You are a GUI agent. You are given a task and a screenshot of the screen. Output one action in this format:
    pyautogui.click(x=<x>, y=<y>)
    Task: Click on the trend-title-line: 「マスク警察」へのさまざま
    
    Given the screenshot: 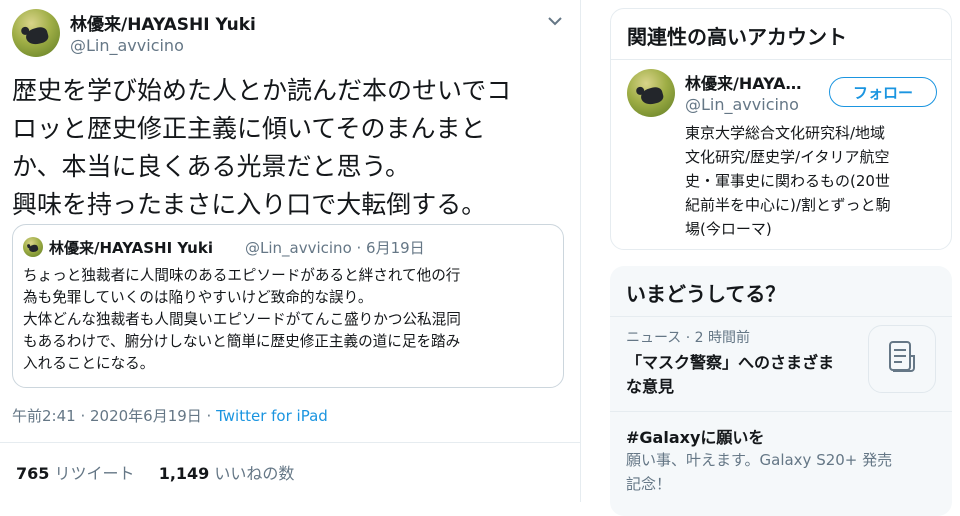 What is the action you would take?
    pyautogui.click(x=730, y=362)
    